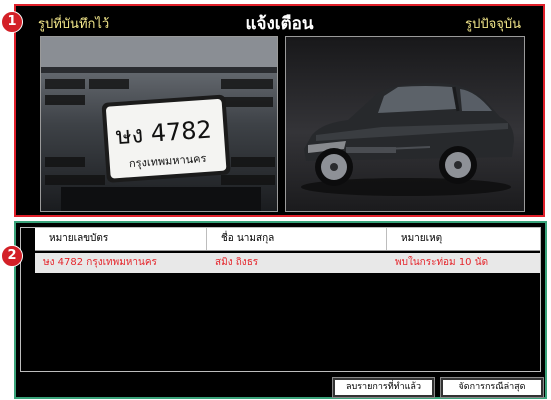  What do you see at coordinates (121, 239) in the screenshot?
I see `column-card-number: หมายเลขบัตร` at bounding box center [121, 239].